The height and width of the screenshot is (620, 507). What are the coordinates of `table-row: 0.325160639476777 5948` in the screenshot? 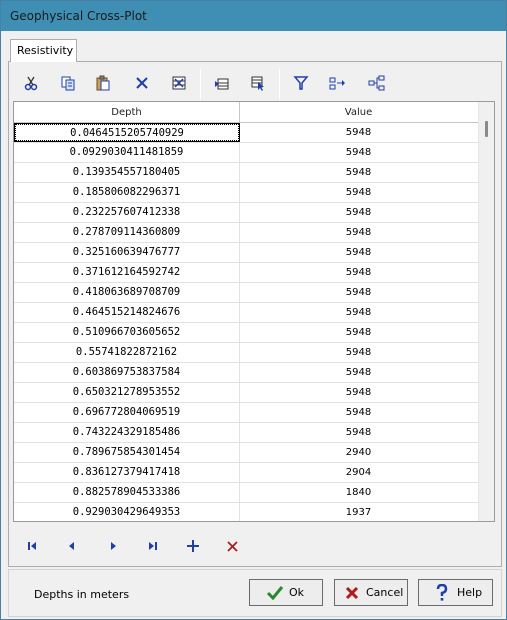 It's located at (246, 253).